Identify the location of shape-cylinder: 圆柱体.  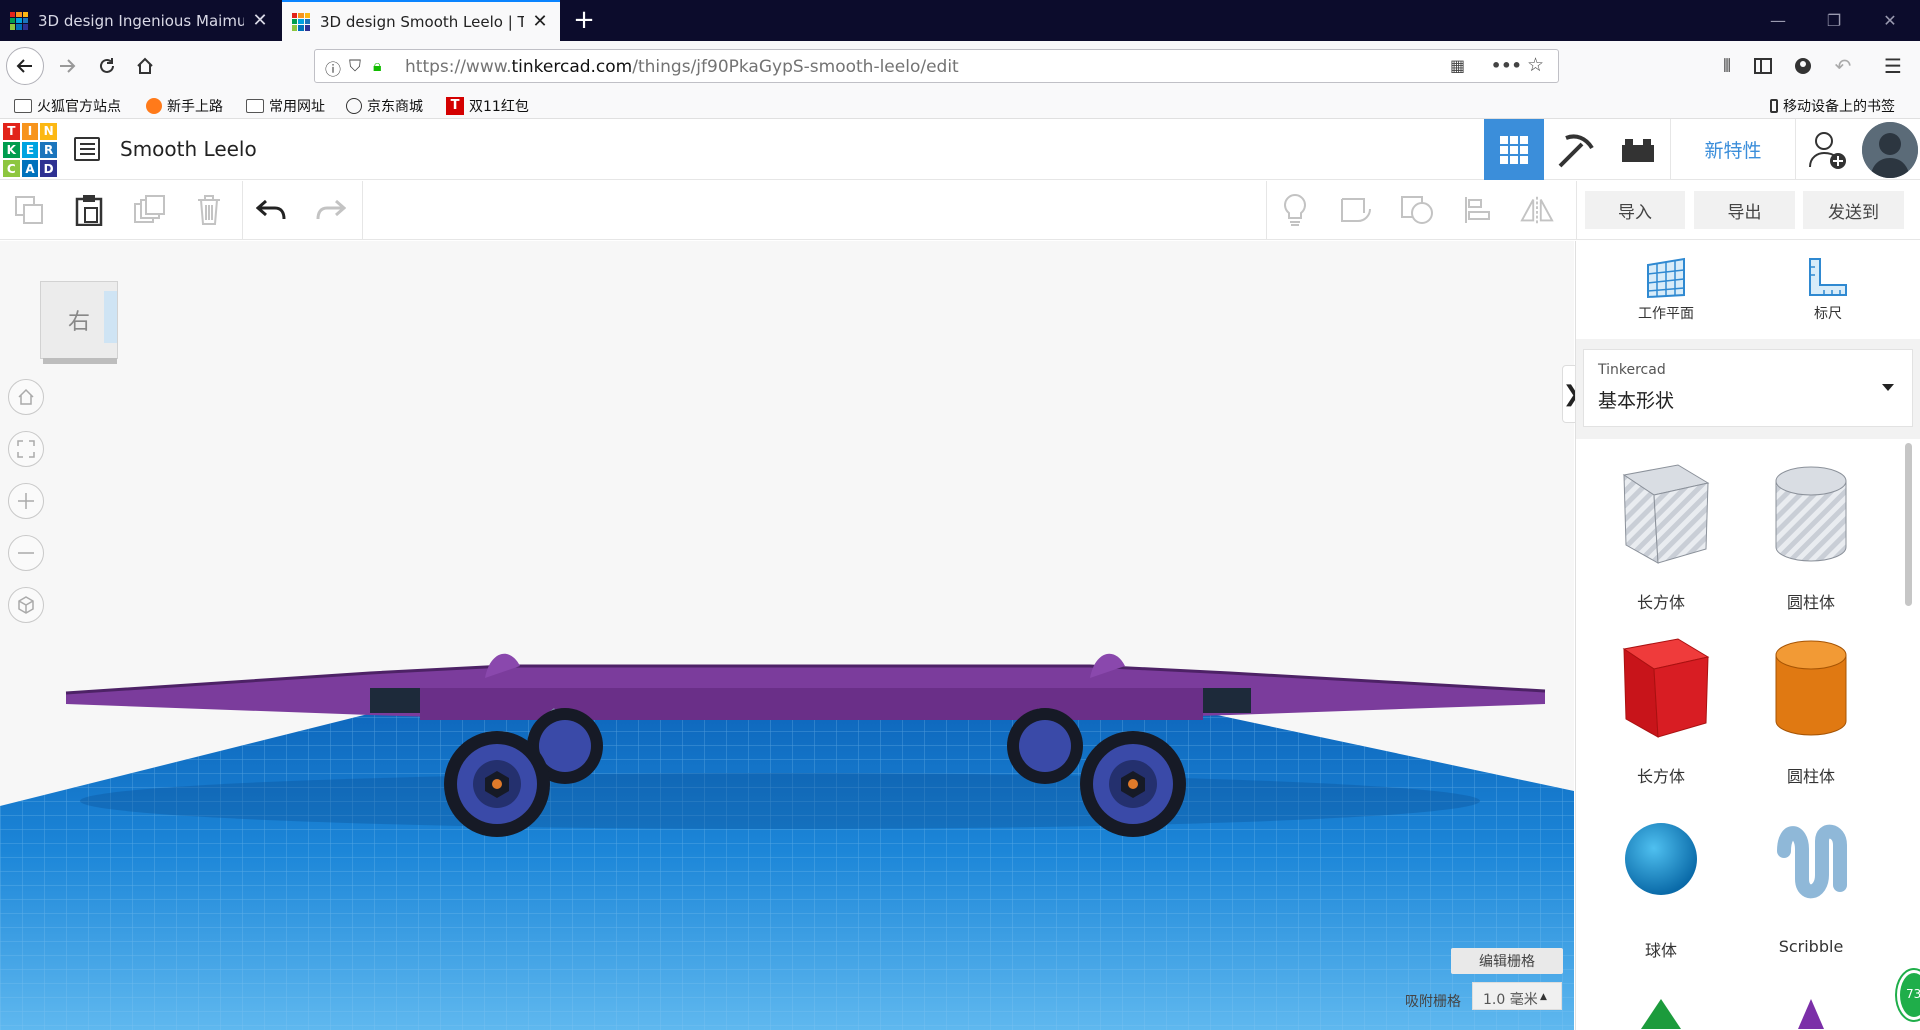
(1811, 707).